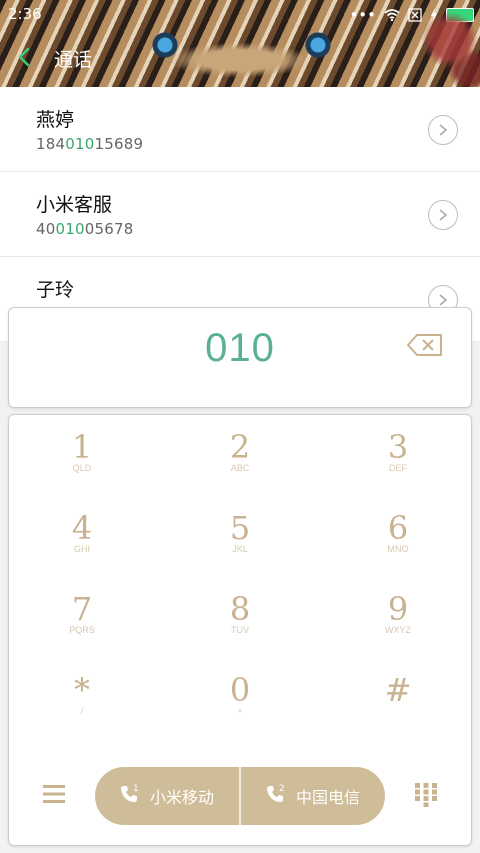 This screenshot has width=480, height=853. Describe the element at coordinates (398, 454) in the screenshot. I see `key-3: 3 DEF` at that location.